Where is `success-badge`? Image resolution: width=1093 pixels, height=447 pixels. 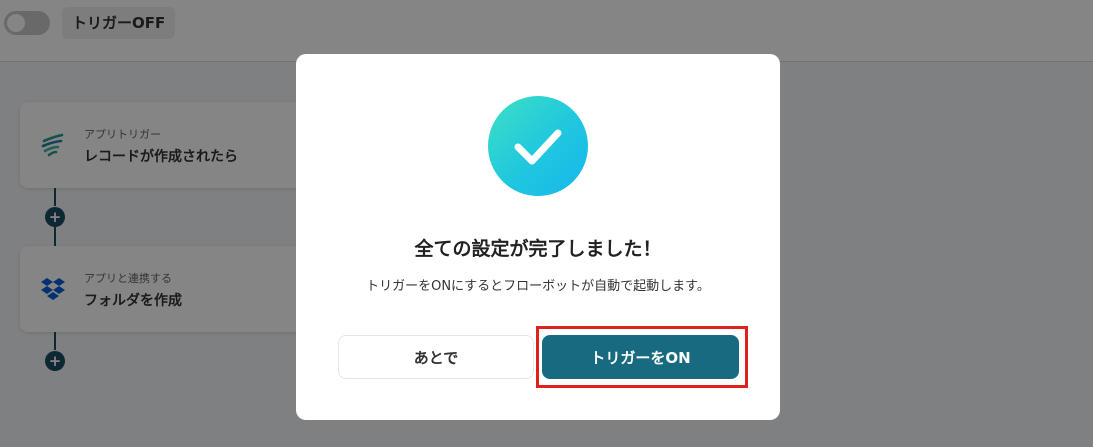
success-badge is located at coordinates (538, 146).